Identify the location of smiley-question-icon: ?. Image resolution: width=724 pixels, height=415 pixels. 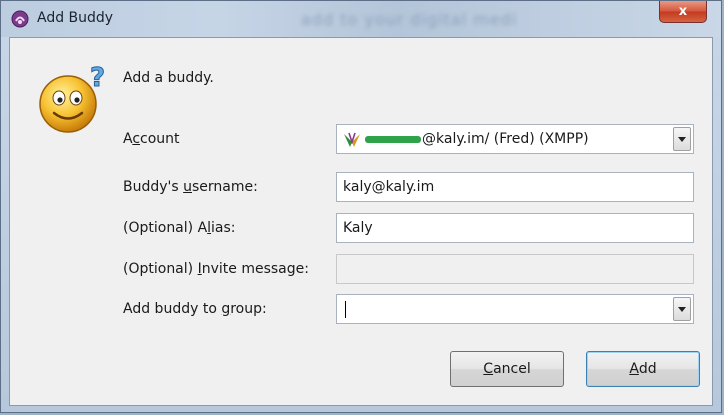
(72, 98).